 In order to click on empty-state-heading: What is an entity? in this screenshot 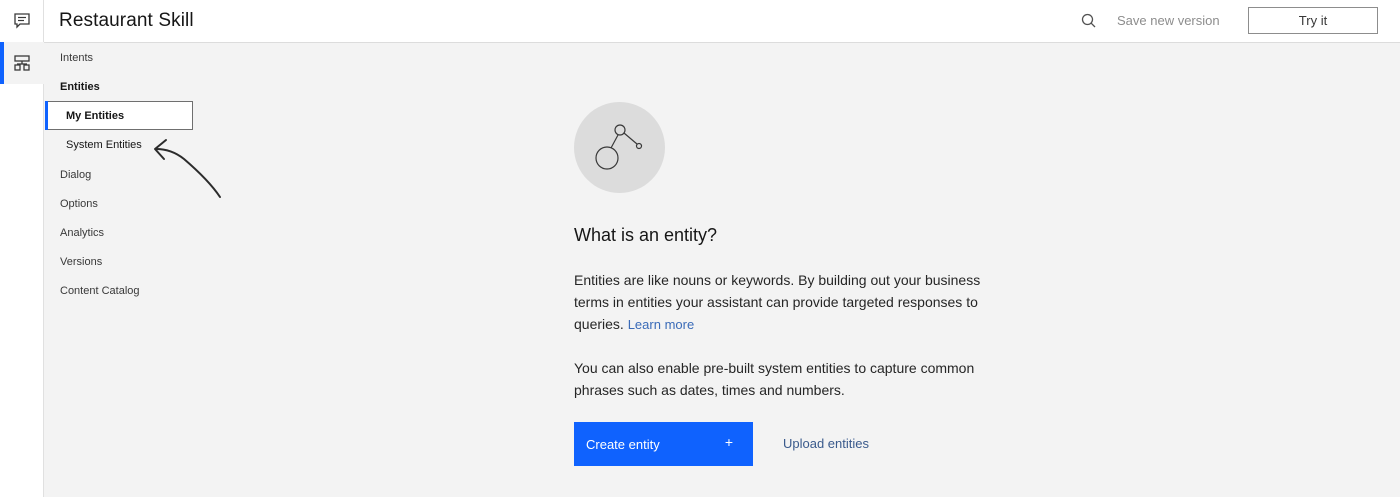, I will do `click(646, 235)`.